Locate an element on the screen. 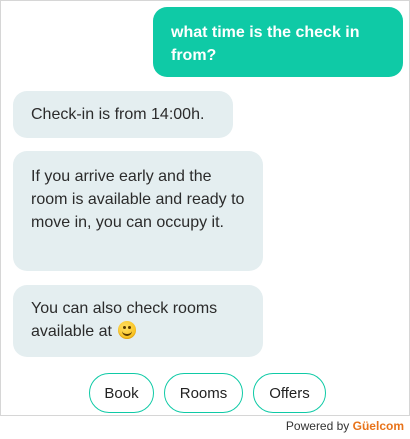  user-message: what time is the check in from? is located at coordinates (278, 42).